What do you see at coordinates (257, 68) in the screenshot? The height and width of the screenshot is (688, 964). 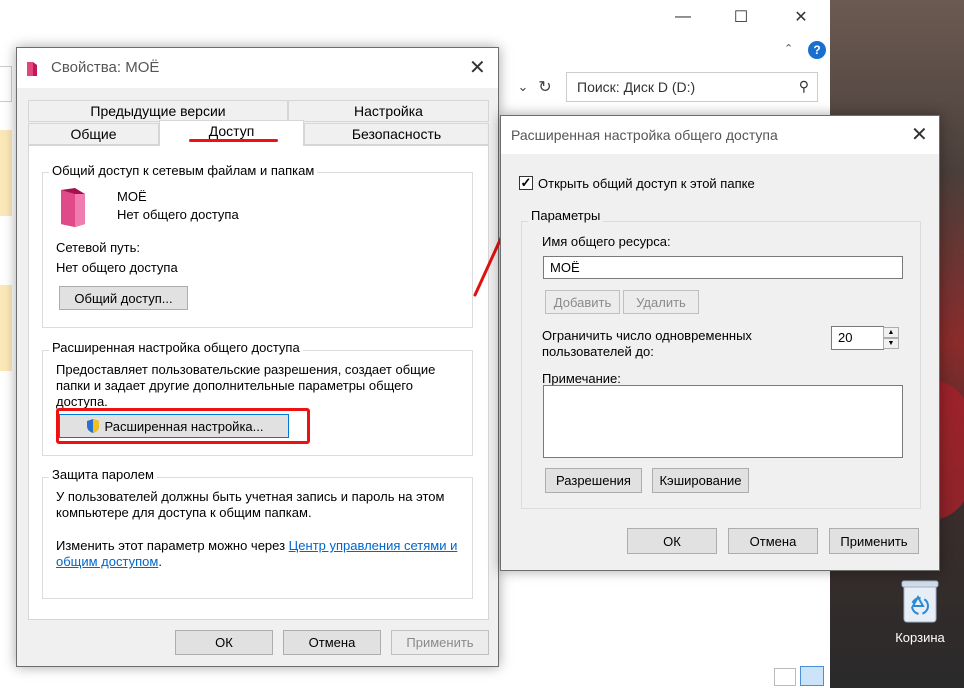 I see `properties-titlebar: Свойства: МОЁ ✕` at bounding box center [257, 68].